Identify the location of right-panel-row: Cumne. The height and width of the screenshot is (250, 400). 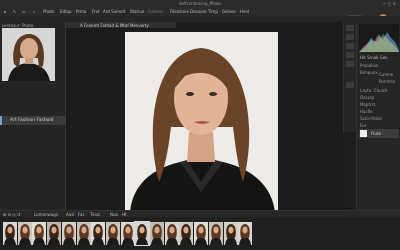
(386, 74).